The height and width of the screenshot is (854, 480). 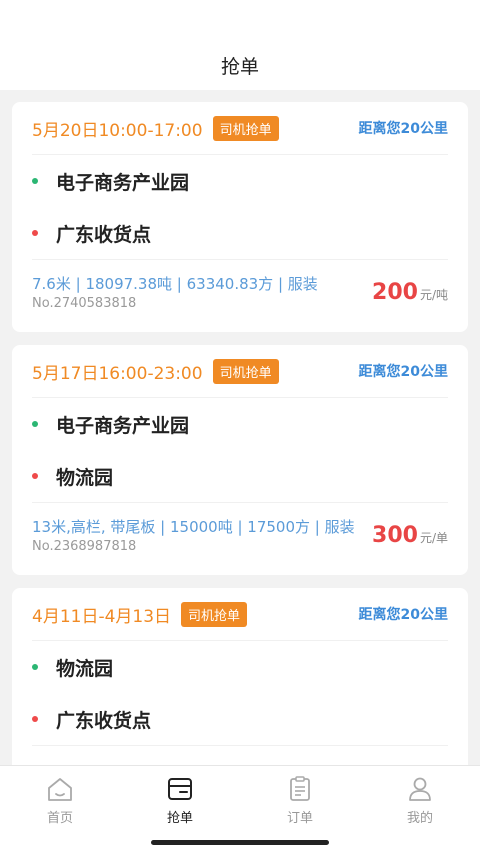 I want to click on tab-home: 首页, so click(x=60, y=801).